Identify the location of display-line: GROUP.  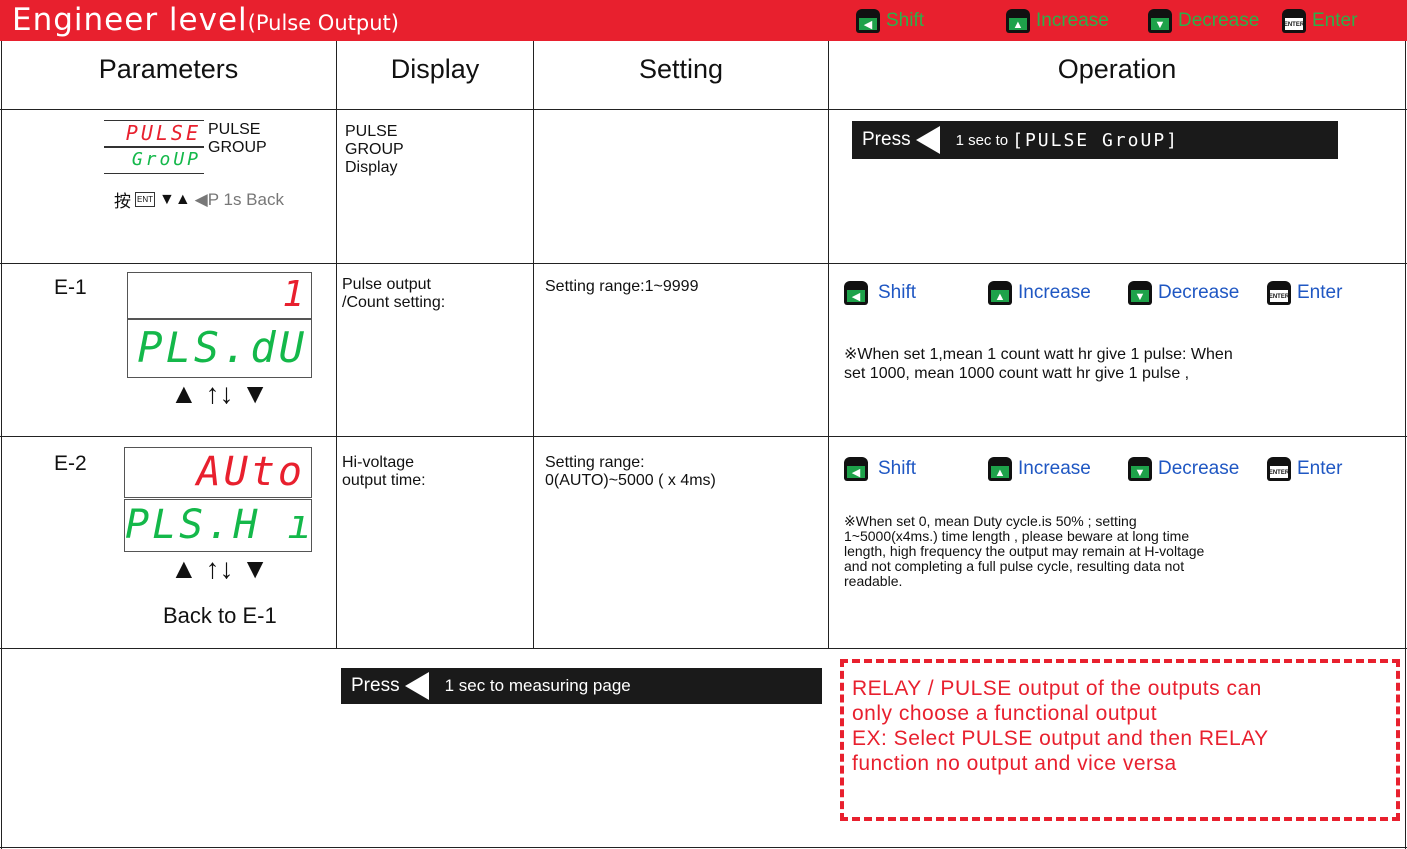
(374, 149).